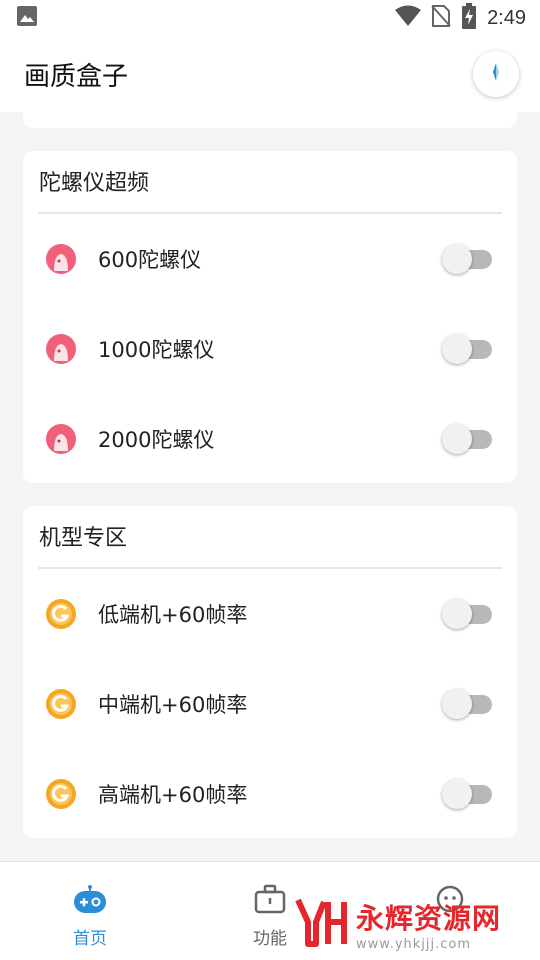 The height and width of the screenshot is (960, 540). Describe the element at coordinates (90, 939) in the screenshot. I see `nav-label-home: 首页` at that location.